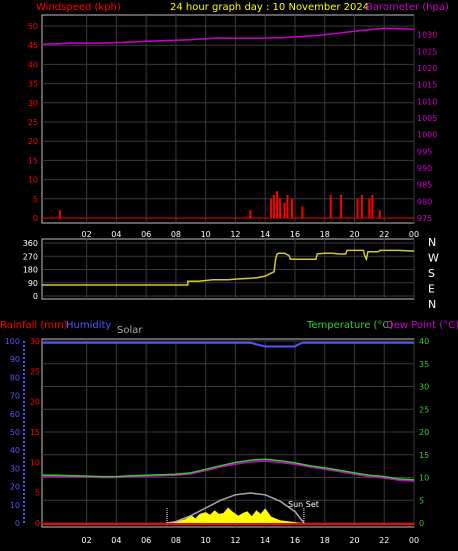 This screenshot has width=458, height=551. Describe the element at coordinates (433, 258) in the screenshot. I see `compass-label: W` at that location.